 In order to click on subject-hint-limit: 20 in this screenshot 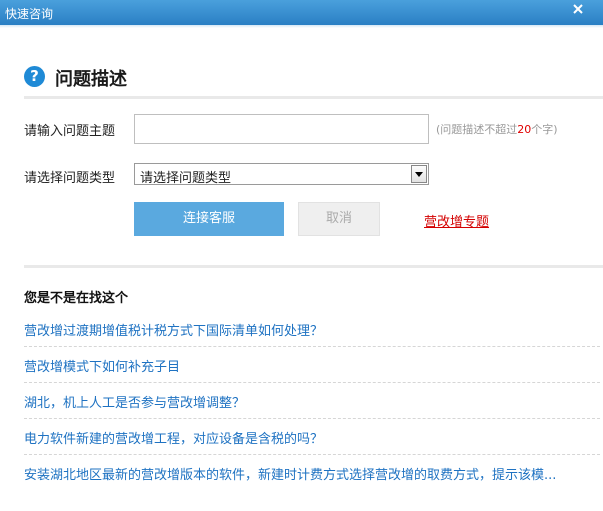, I will do `click(524, 129)`.